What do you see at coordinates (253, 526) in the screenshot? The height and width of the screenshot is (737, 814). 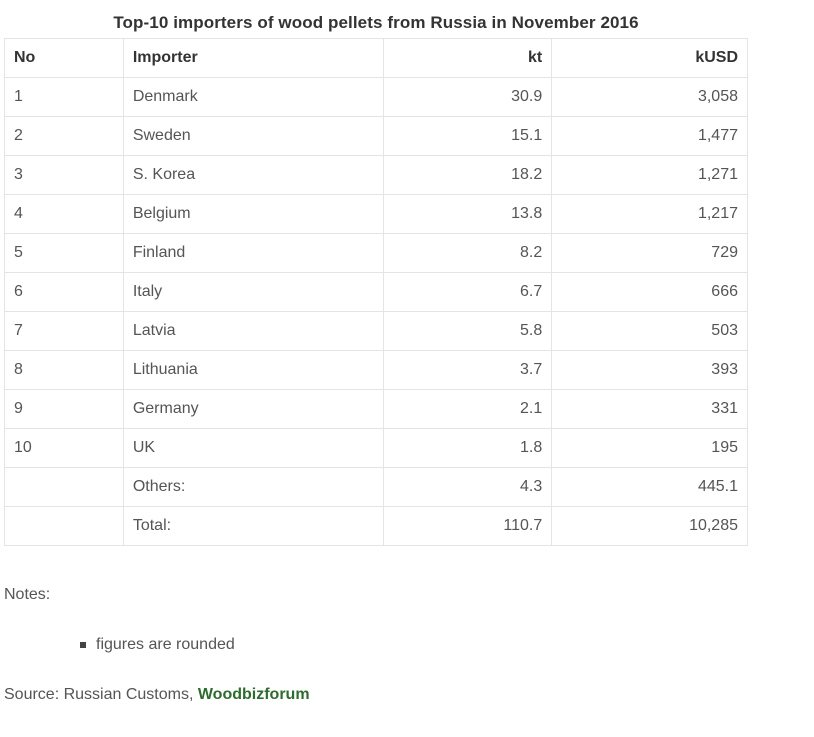 I see `cell-importer: Total:` at bounding box center [253, 526].